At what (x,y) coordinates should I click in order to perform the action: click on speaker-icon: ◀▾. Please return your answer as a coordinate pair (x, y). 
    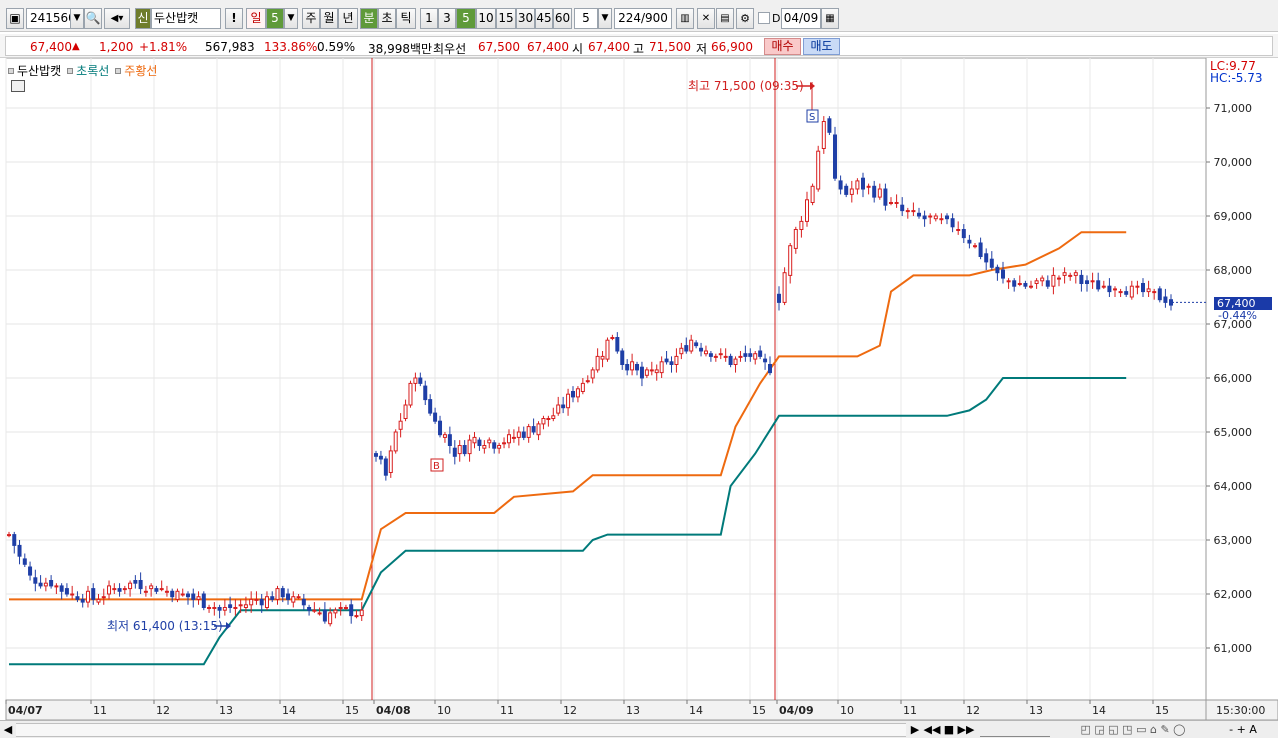
    Looking at the image, I should click on (117, 18).